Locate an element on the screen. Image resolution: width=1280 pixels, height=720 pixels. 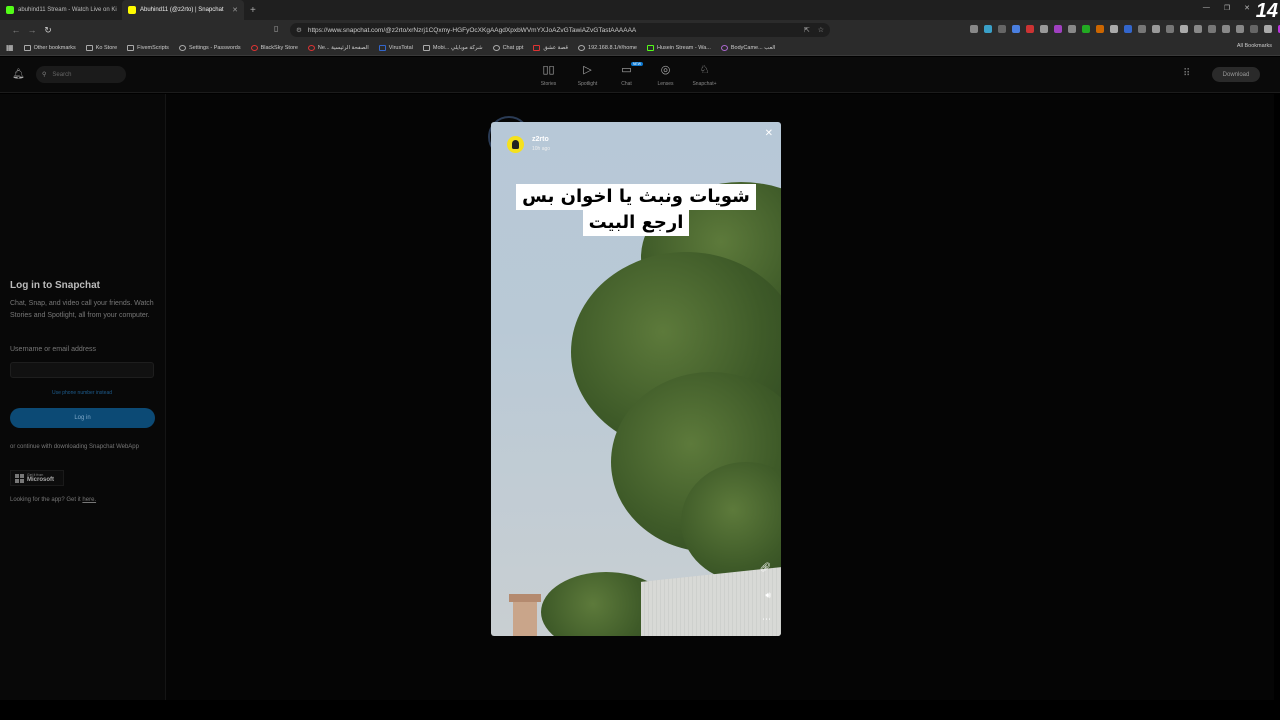
use-phone-link: Use phone number instead is located at coordinates (82, 393).